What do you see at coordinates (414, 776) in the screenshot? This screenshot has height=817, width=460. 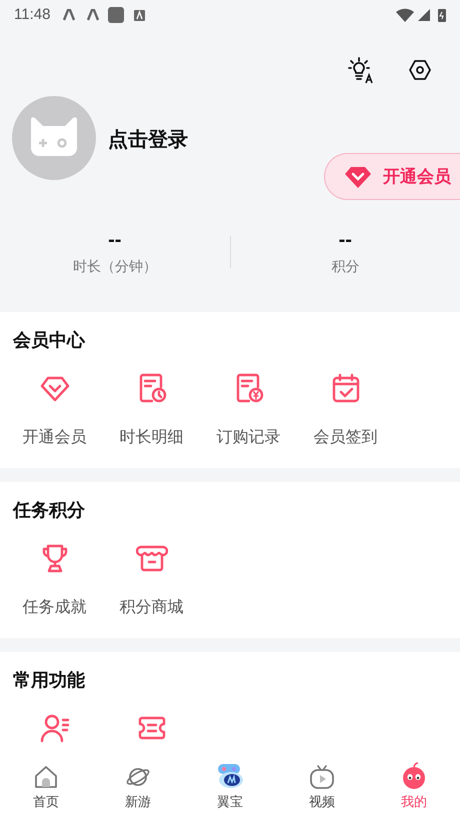 I see `mascot-face-icon` at bounding box center [414, 776].